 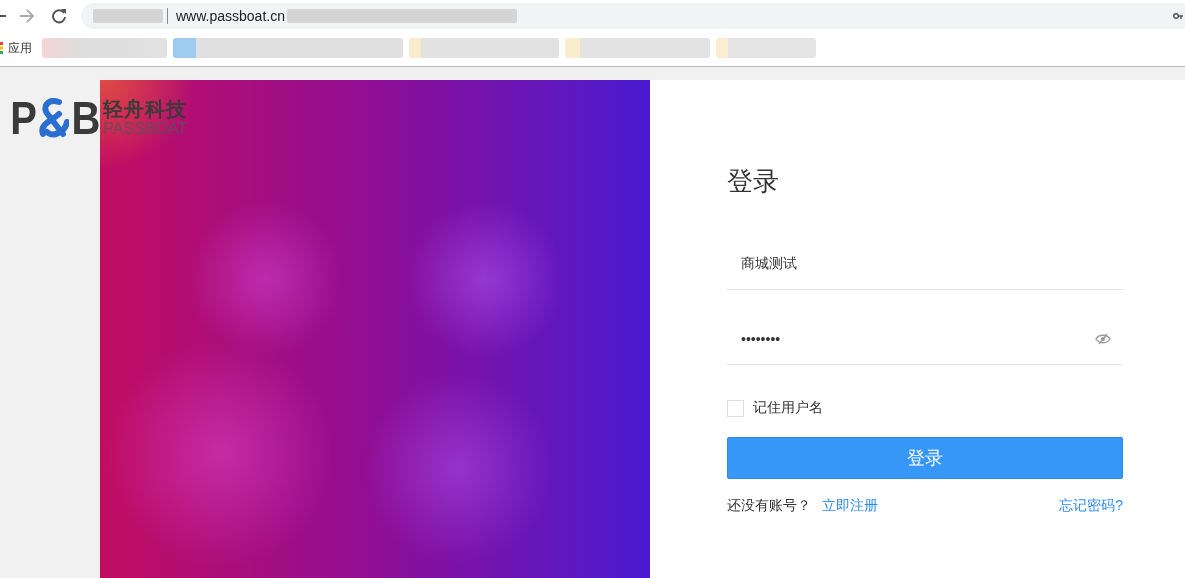 I want to click on url-text: www.passboat.cn, so click(x=230, y=16).